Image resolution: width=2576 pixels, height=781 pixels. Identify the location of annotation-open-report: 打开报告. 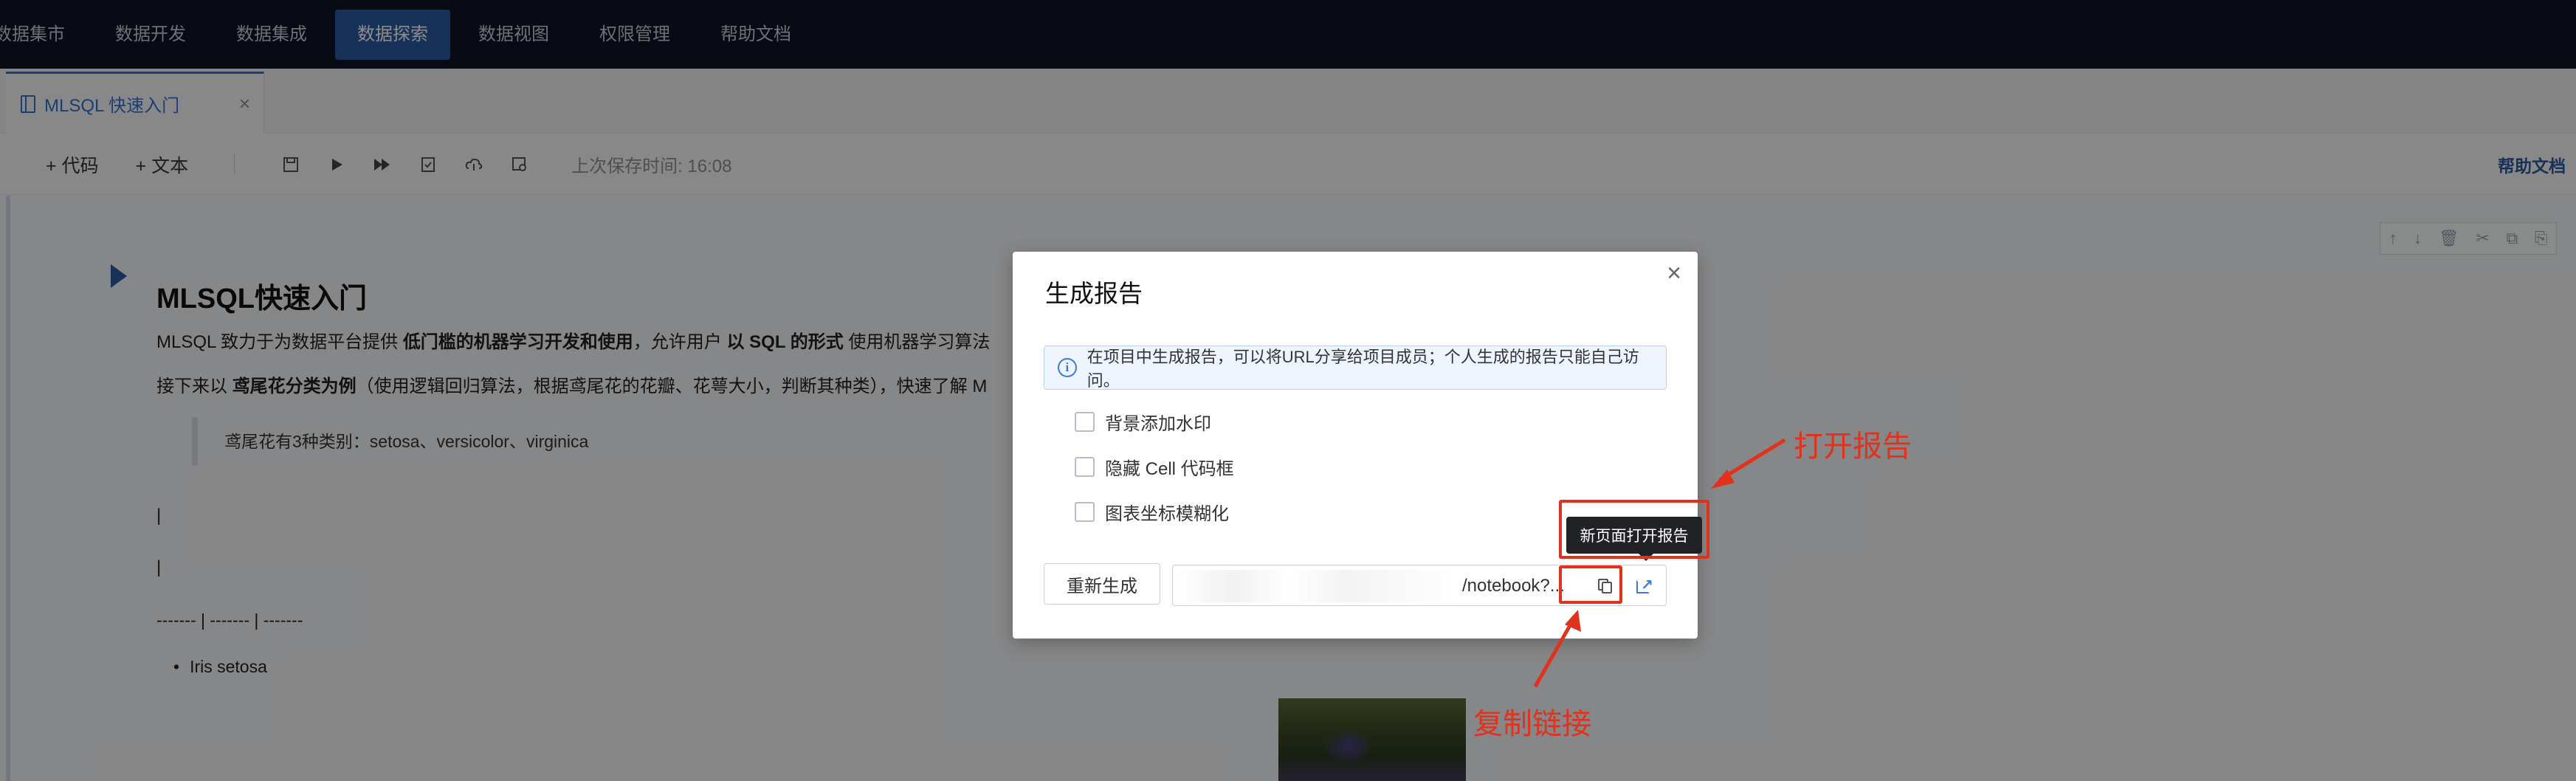
(1853, 447).